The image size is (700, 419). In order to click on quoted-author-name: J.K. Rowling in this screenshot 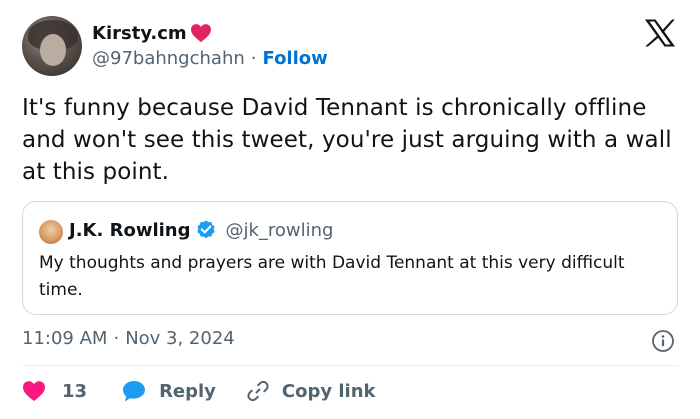, I will do `click(130, 230)`.